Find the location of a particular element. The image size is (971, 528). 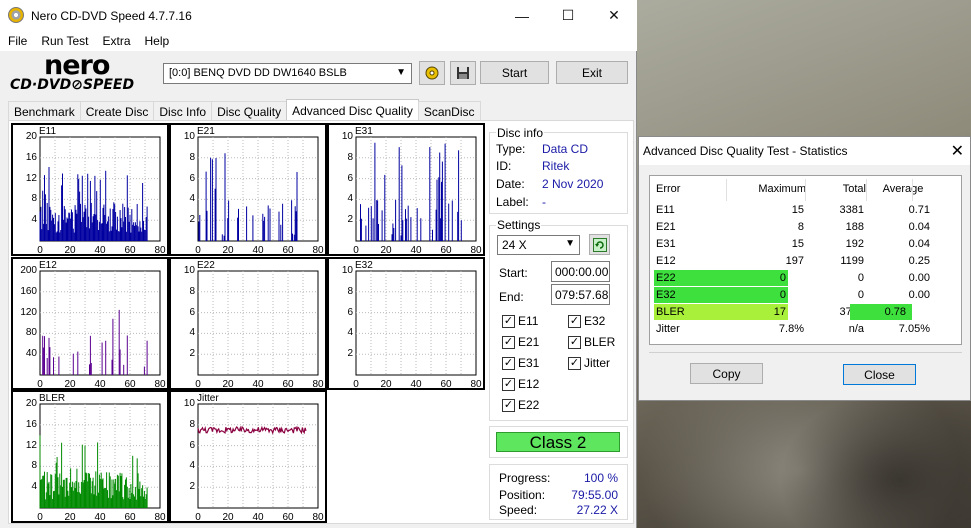

drive-info-button is located at coordinates (432, 73).